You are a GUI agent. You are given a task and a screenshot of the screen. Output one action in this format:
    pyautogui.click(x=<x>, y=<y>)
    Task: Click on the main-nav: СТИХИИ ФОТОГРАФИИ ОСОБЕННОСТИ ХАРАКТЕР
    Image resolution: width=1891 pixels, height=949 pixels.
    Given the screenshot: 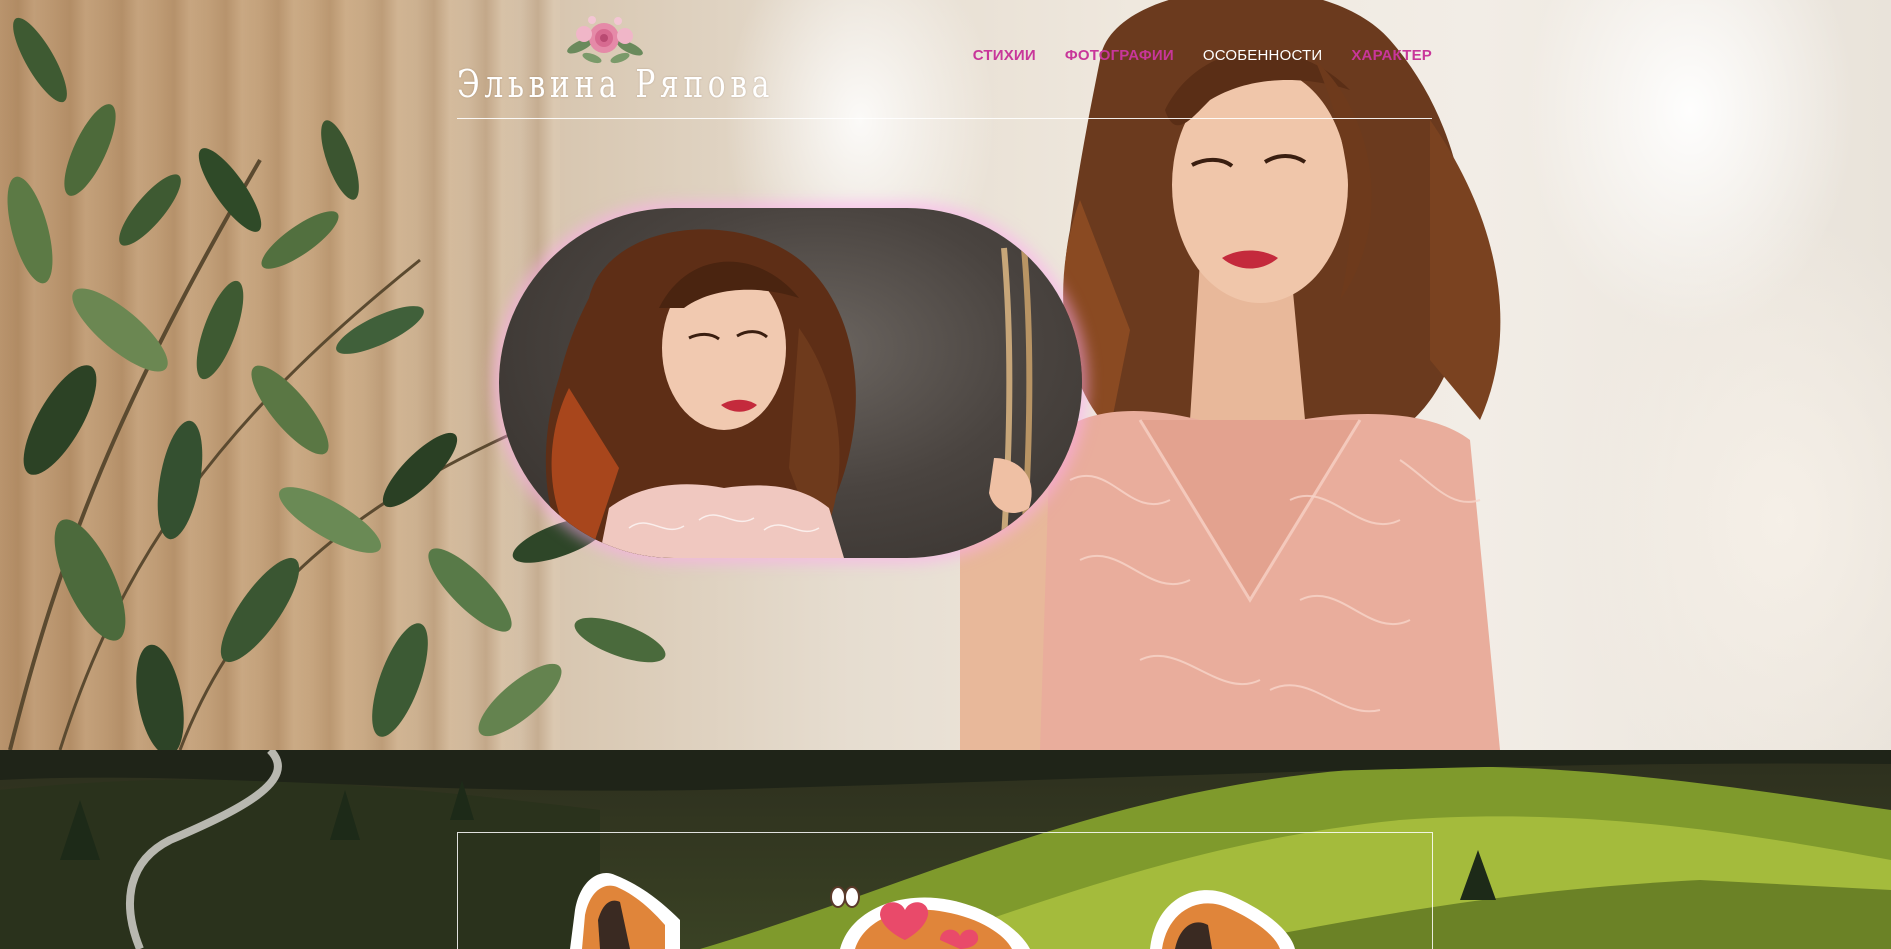 What is the action you would take?
    pyautogui.click(x=1202, y=55)
    